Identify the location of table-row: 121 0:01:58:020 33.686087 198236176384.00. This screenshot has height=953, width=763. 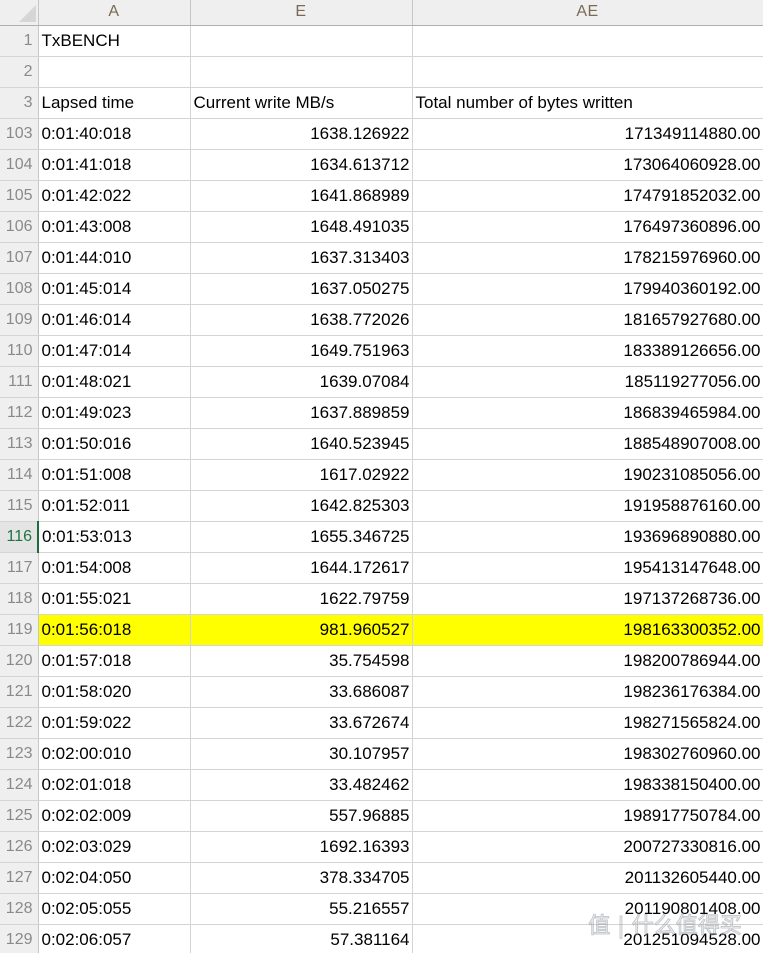
(381, 692).